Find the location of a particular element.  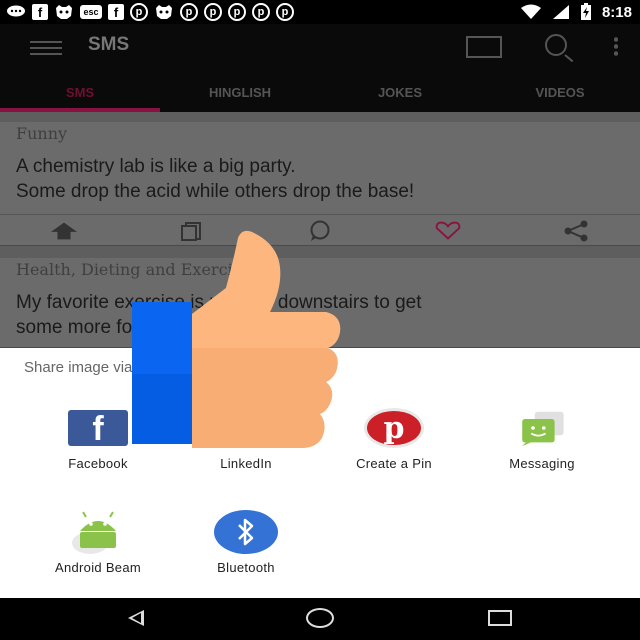

navigation-bar is located at coordinates (320, 619).